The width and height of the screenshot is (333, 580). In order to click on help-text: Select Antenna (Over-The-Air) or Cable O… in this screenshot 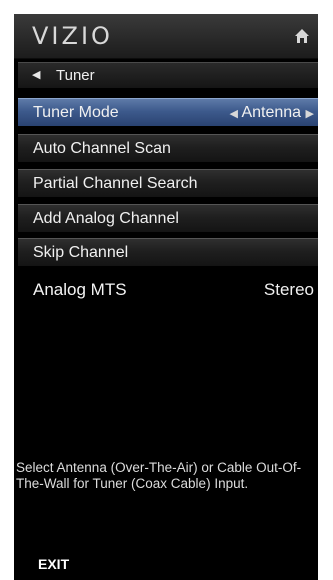, I will do `click(159, 475)`.